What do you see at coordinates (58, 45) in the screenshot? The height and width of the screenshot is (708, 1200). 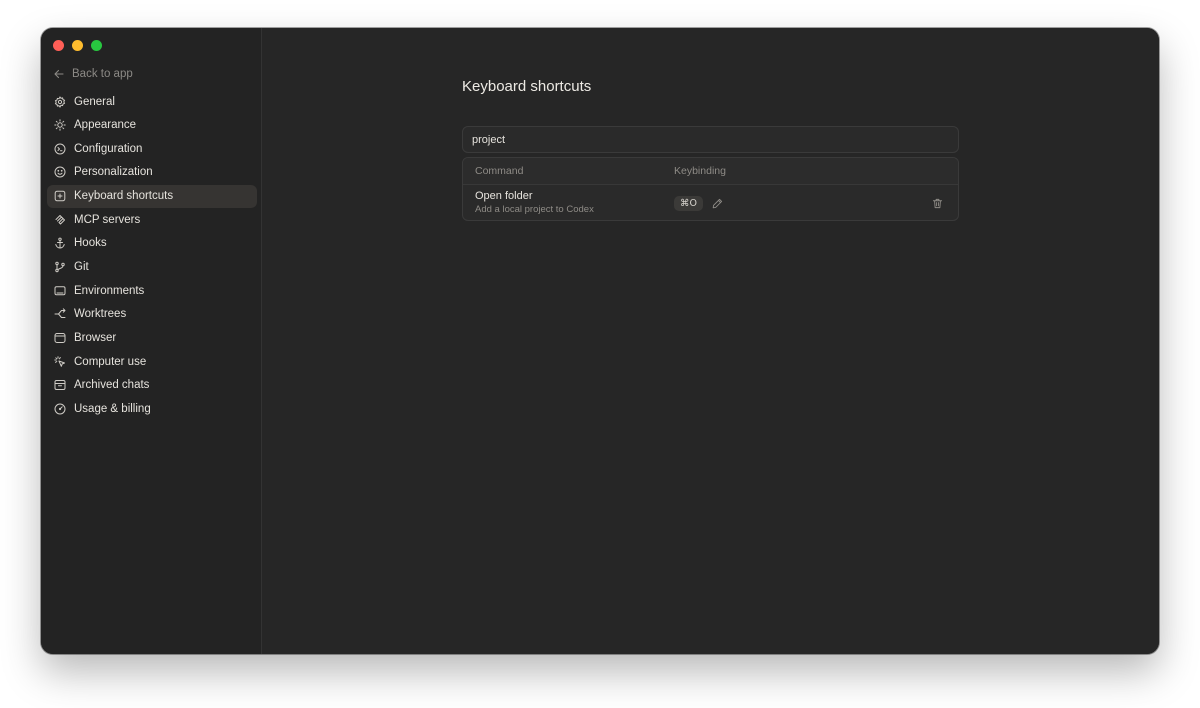 I see `close-window-button` at bounding box center [58, 45].